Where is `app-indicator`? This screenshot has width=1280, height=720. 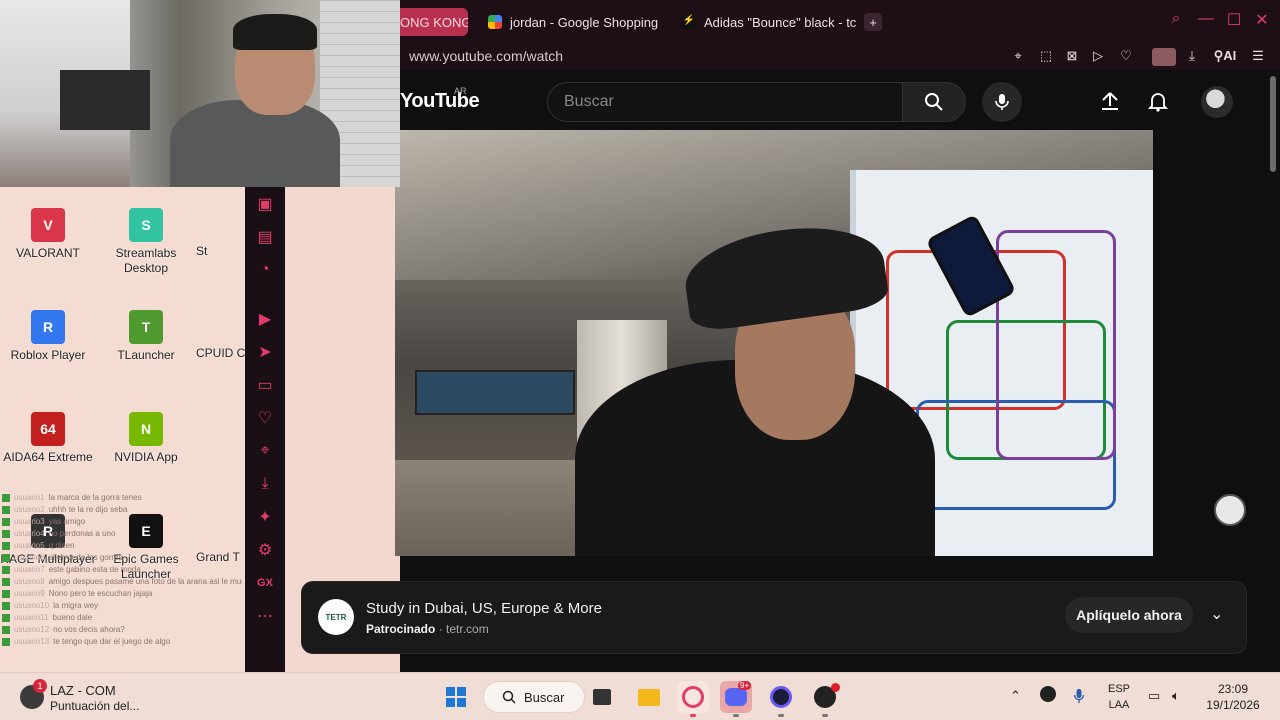
app-indicator is located at coordinates (781, 715).